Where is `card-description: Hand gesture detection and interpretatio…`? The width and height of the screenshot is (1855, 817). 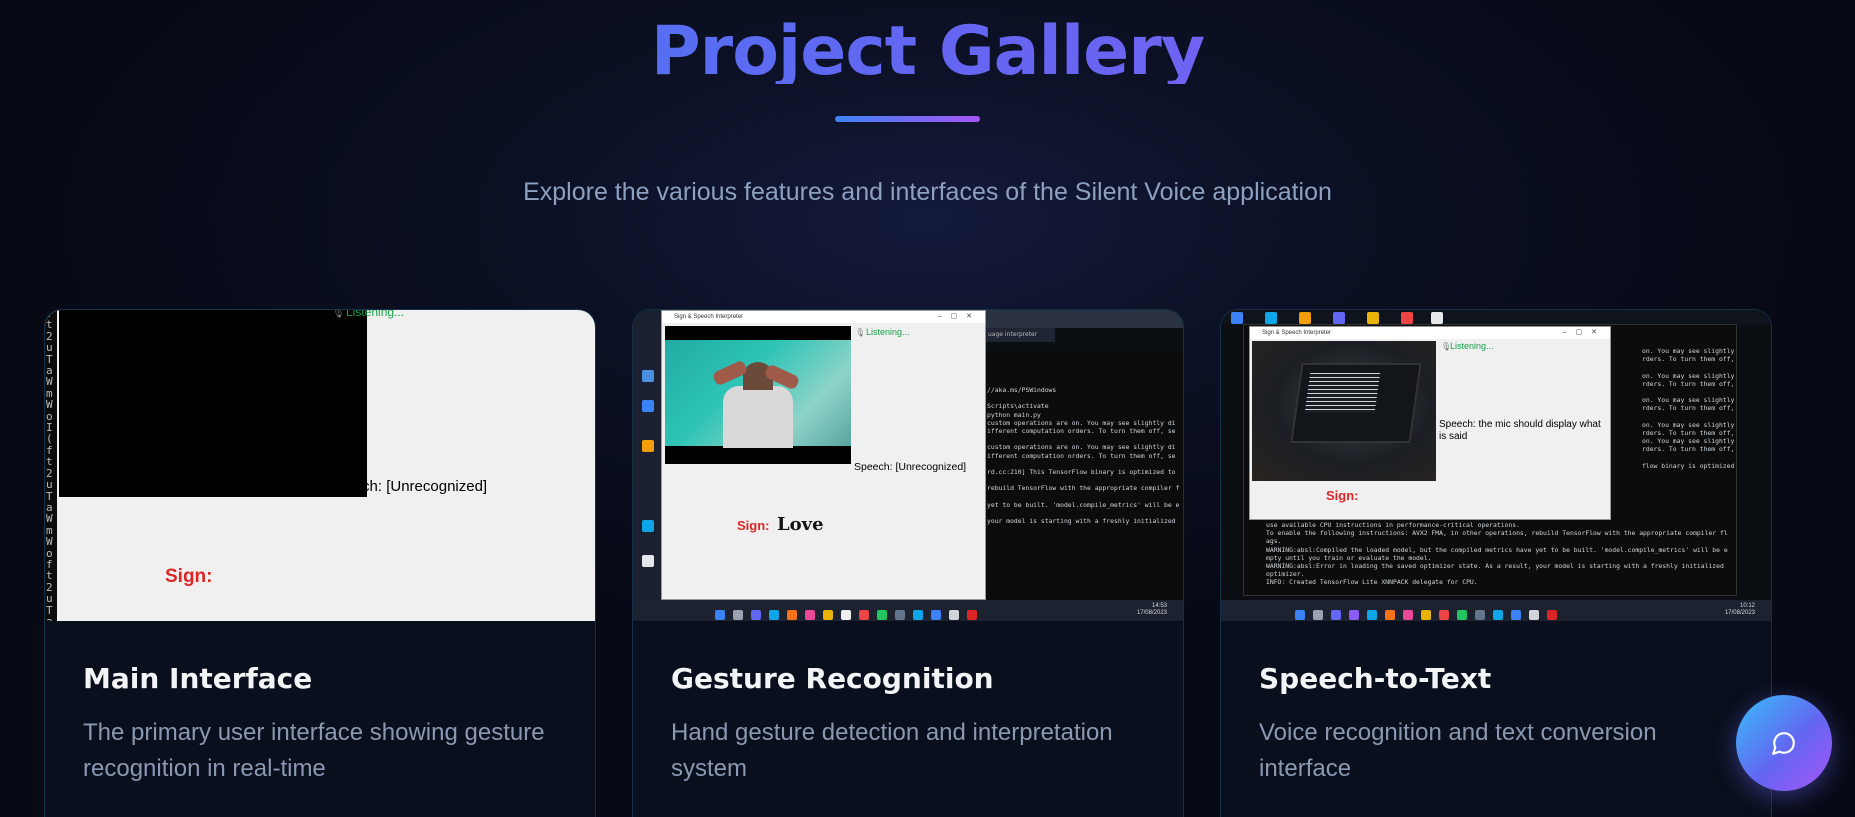 card-description: Hand gesture detection and interpretatio… is located at coordinates (892, 750).